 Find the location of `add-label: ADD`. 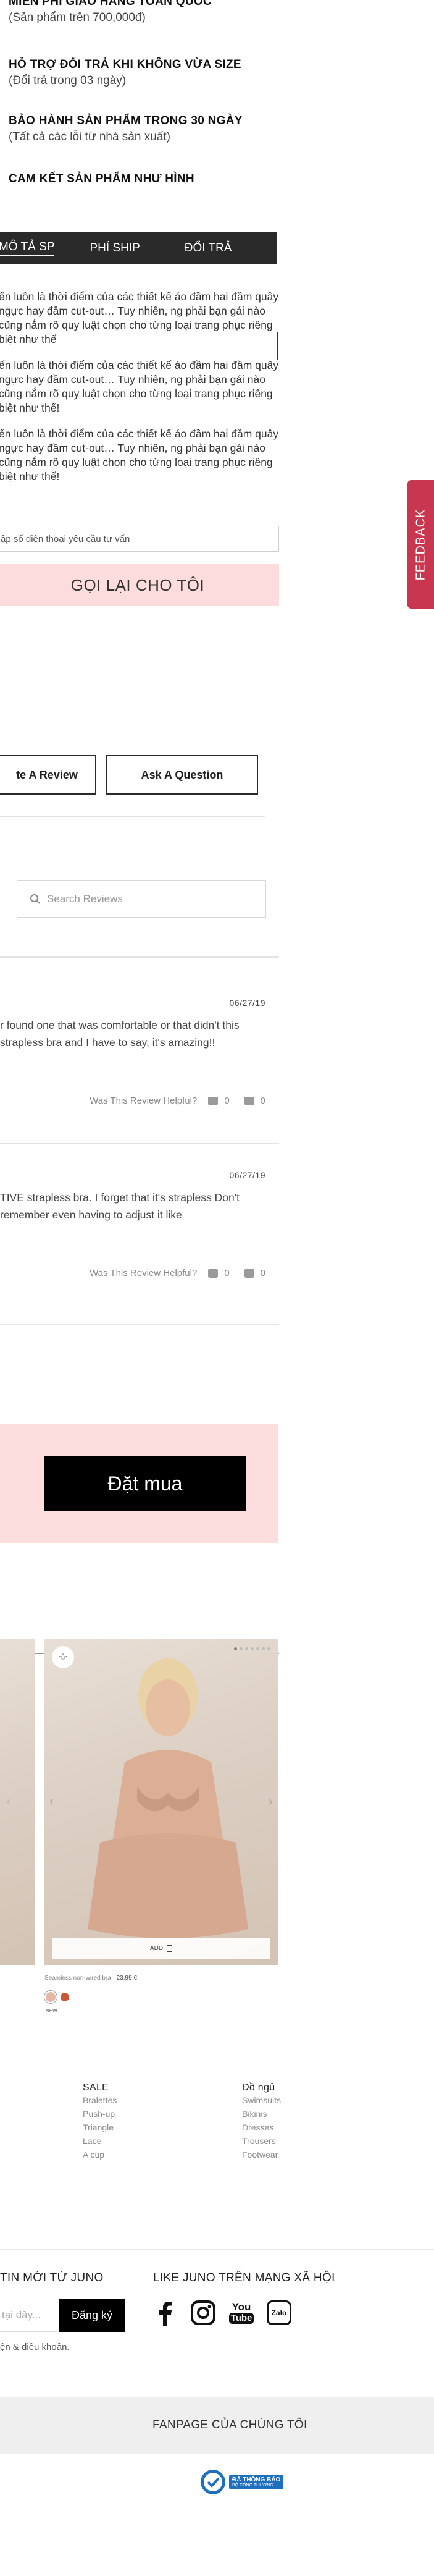

add-label: ADD is located at coordinates (156, 1948).